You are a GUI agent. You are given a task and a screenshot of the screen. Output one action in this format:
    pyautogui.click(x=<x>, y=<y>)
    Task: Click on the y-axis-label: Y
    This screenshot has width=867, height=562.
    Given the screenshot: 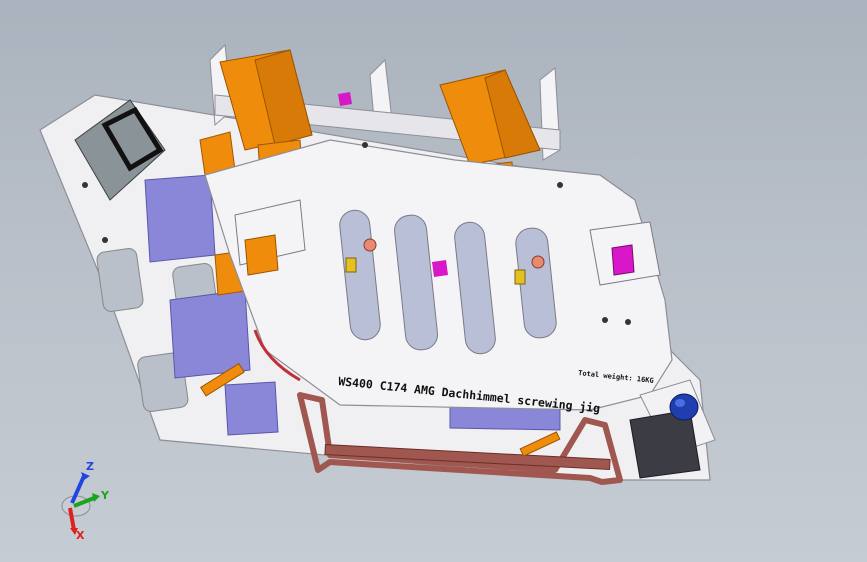 What is the action you would take?
    pyautogui.click(x=105, y=495)
    